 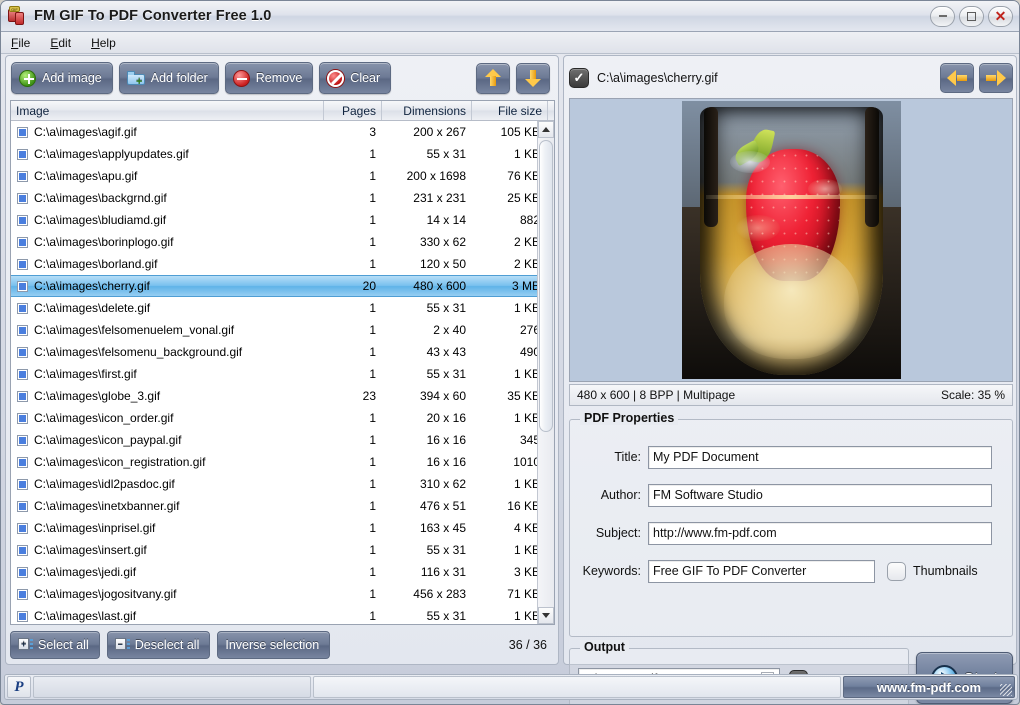 I want to click on table-row: C:\a\images\bludiamd.gif 1 14 x 14 882, so click(x=282, y=220).